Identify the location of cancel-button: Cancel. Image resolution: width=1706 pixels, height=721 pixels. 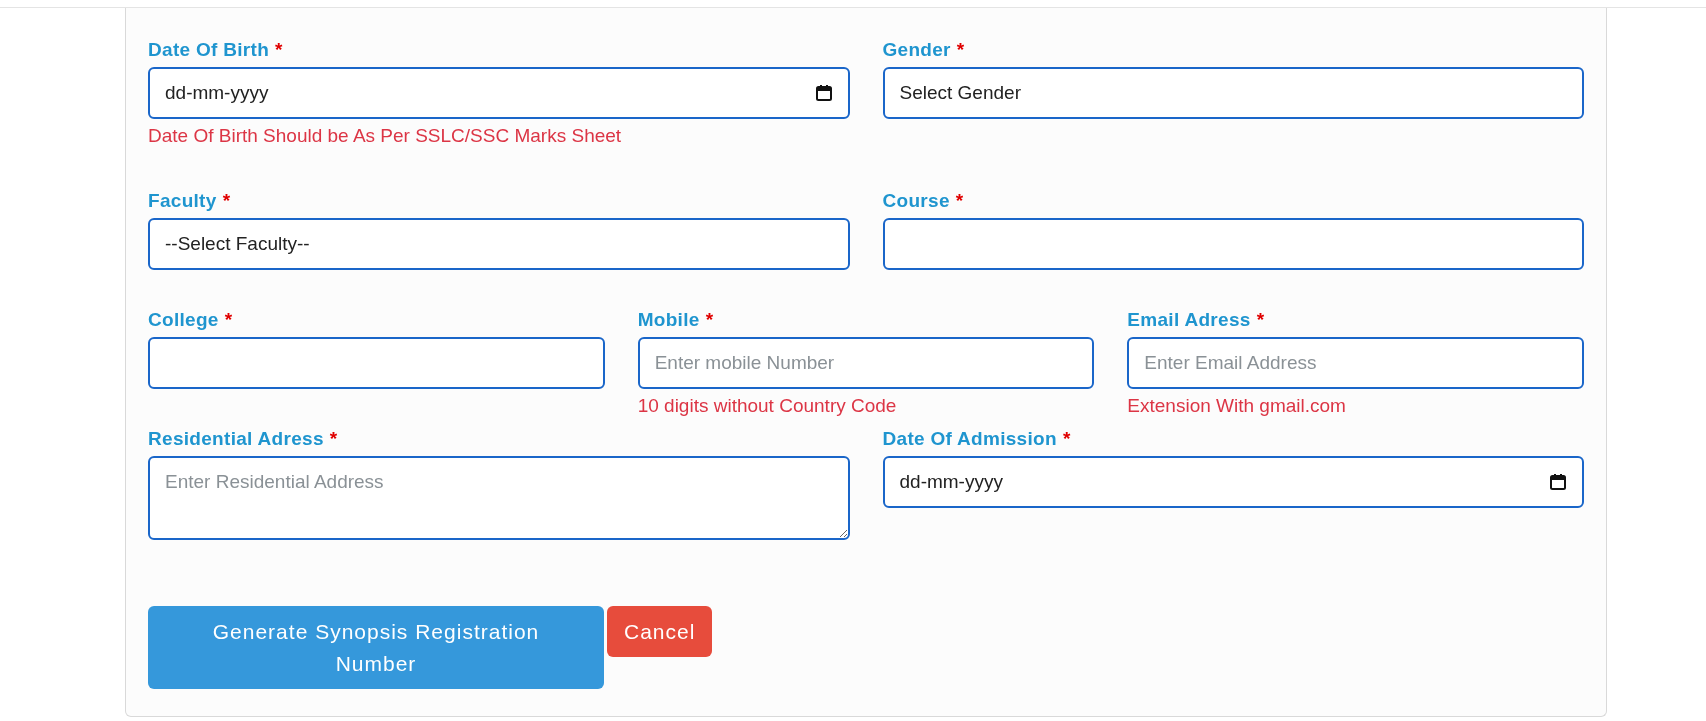
(660, 631).